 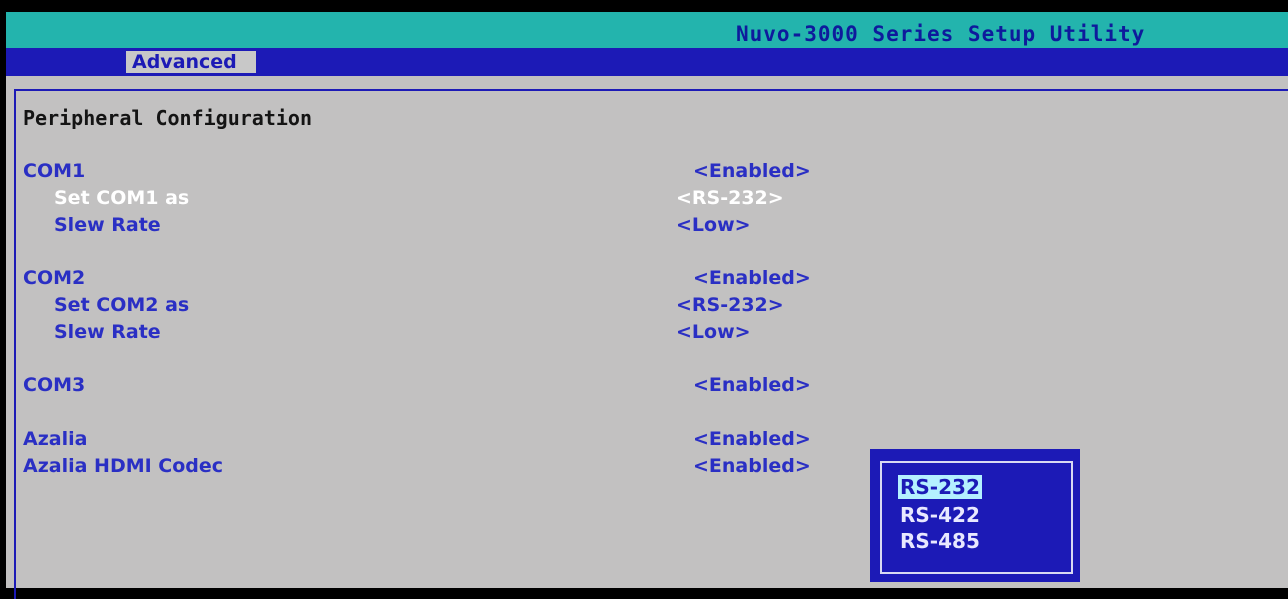 What do you see at coordinates (419, 305) in the screenshot?
I see `setting-row-set-com2: Set COM2 as <RS-232>` at bounding box center [419, 305].